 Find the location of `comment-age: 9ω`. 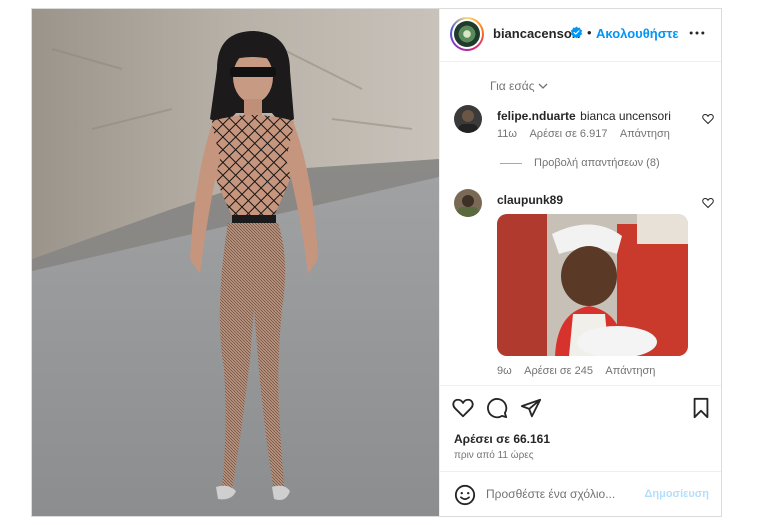

comment-age: 9ω is located at coordinates (504, 371).